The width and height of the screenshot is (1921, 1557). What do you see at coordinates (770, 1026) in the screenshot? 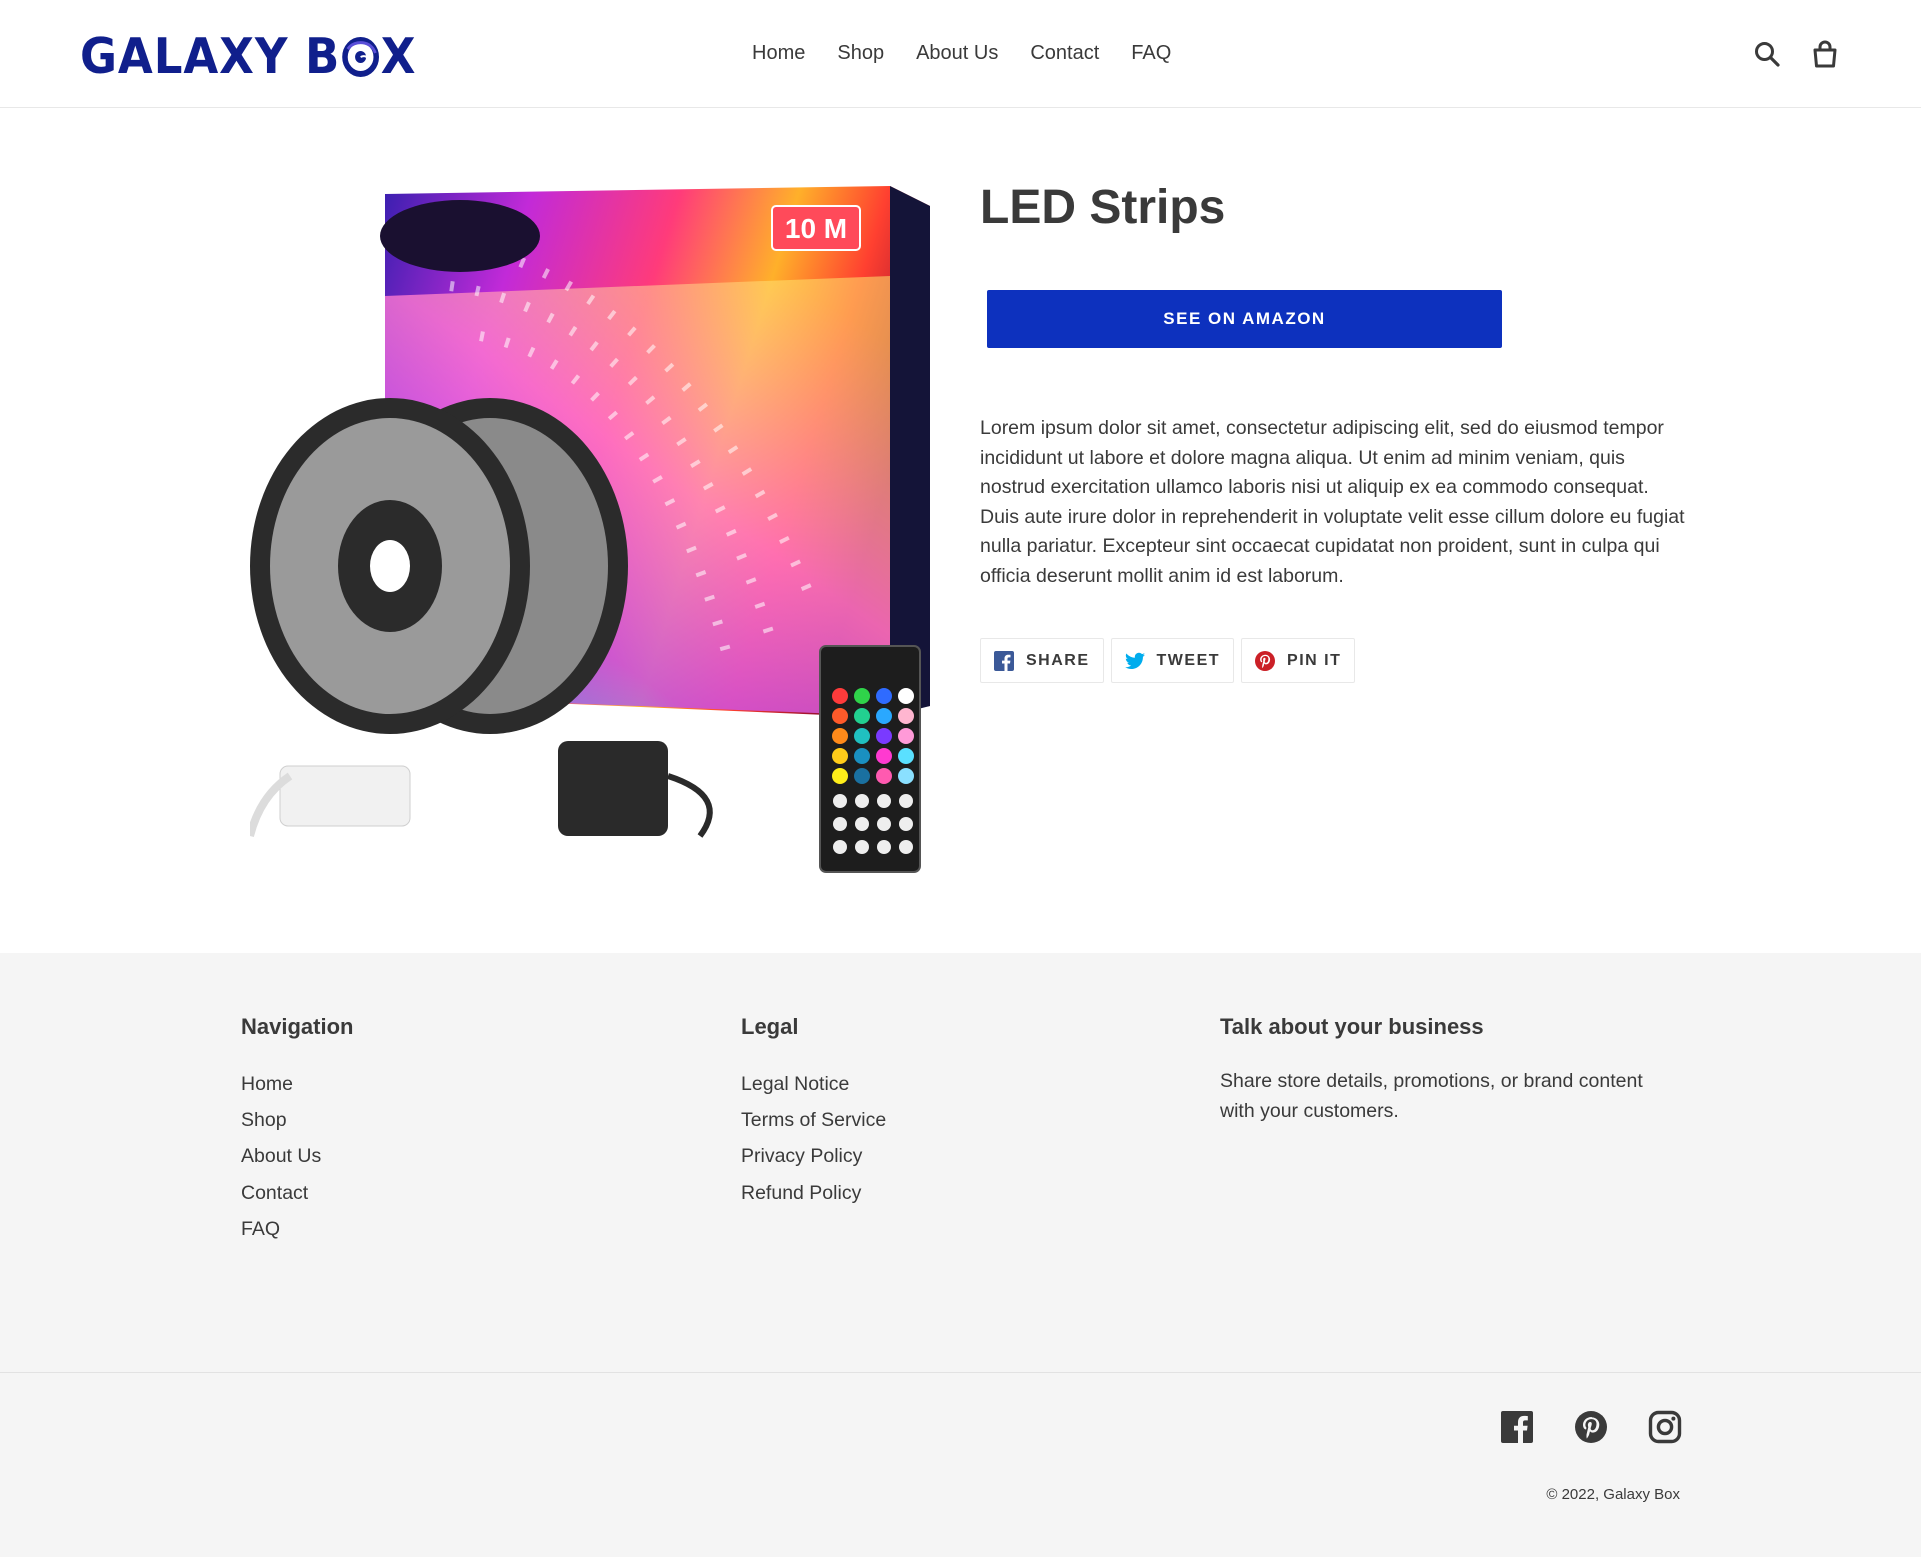
I see `footer-legal-heading: Legal` at bounding box center [770, 1026].